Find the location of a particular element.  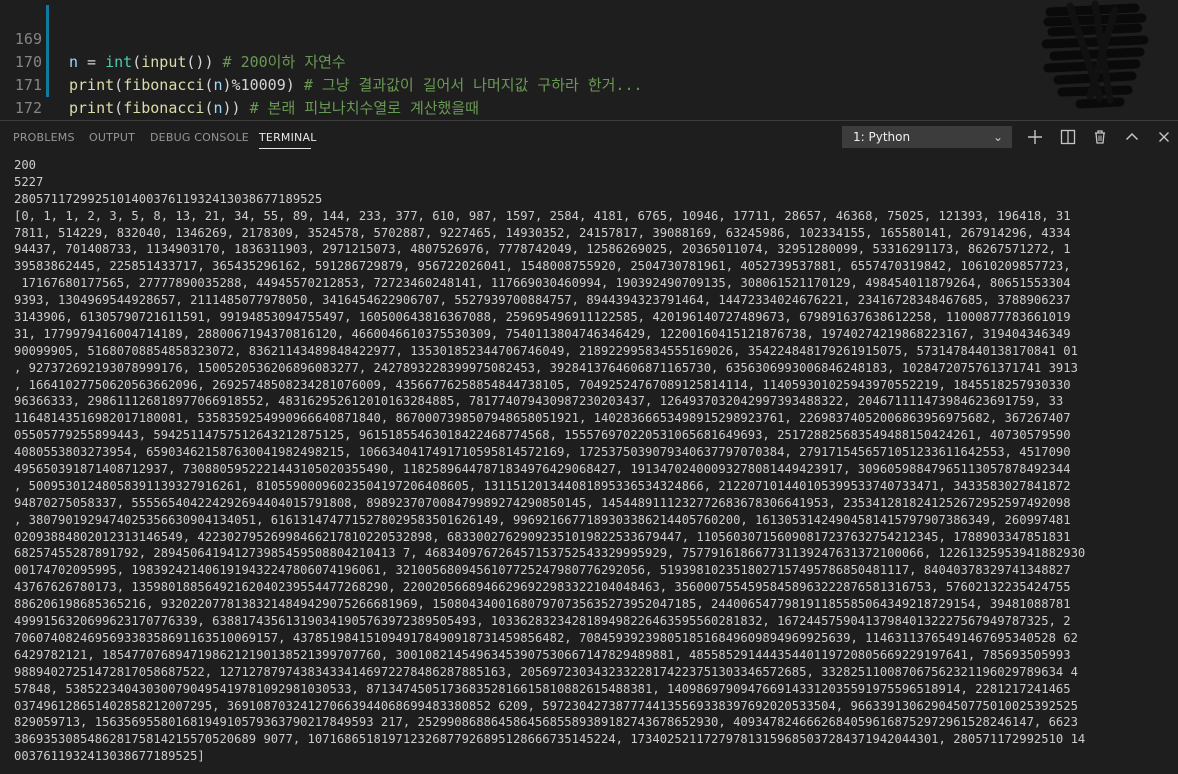

redaction-scribble is located at coordinates (1095, 54).